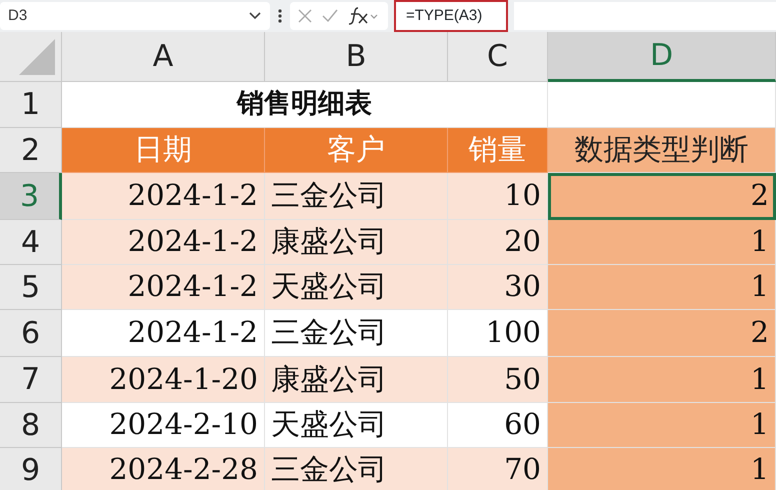  Describe the element at coordinates (135, 16) in the screenshot. I see `name-box: D3` at that location.